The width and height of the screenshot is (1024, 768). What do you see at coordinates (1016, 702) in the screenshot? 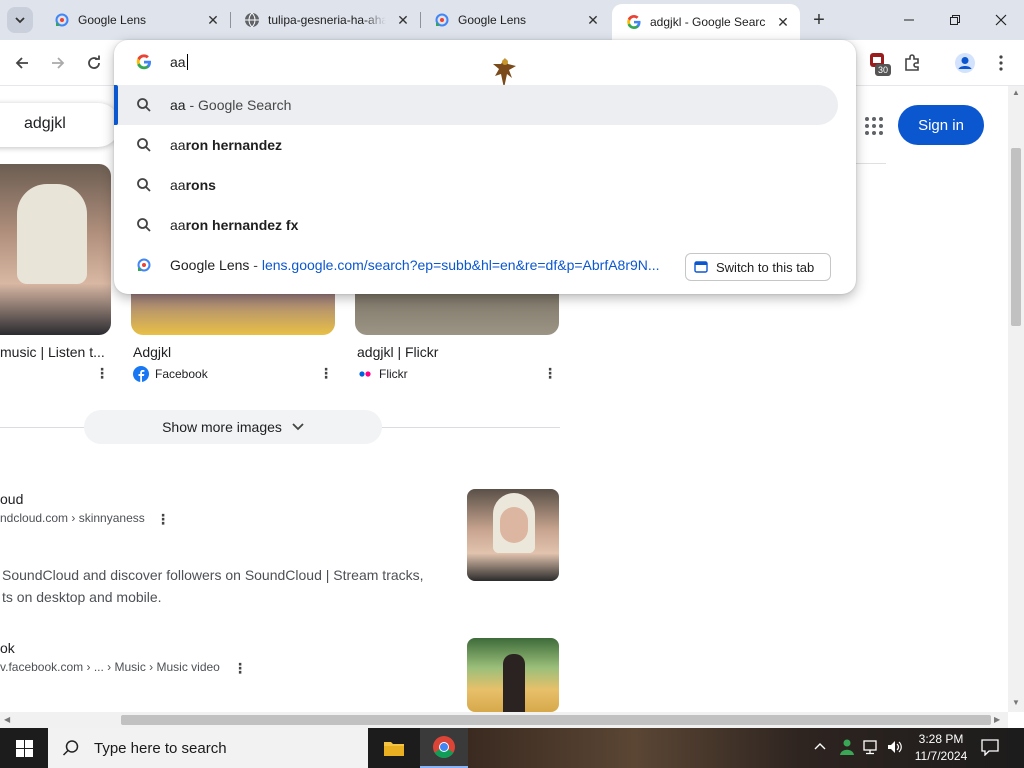
I see `scroll-down-arrow-icon: ▼` at bounding box center [1016, 702].